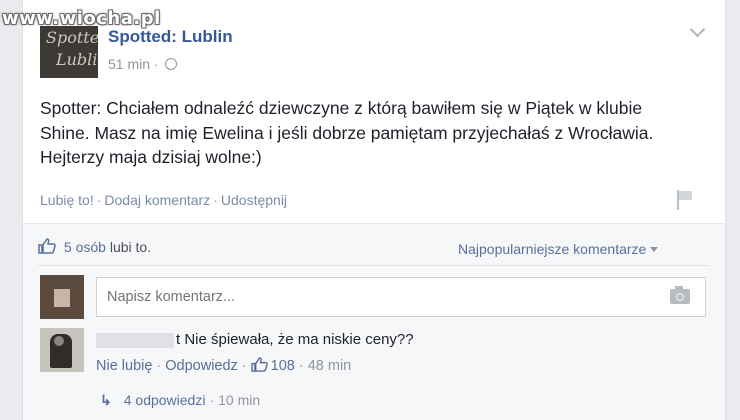 Image resolution: width=740 pixels, height=420 pixels. I want to click on sort-dropdown: Najpopularniejsze komentarze, so click(558, 249).